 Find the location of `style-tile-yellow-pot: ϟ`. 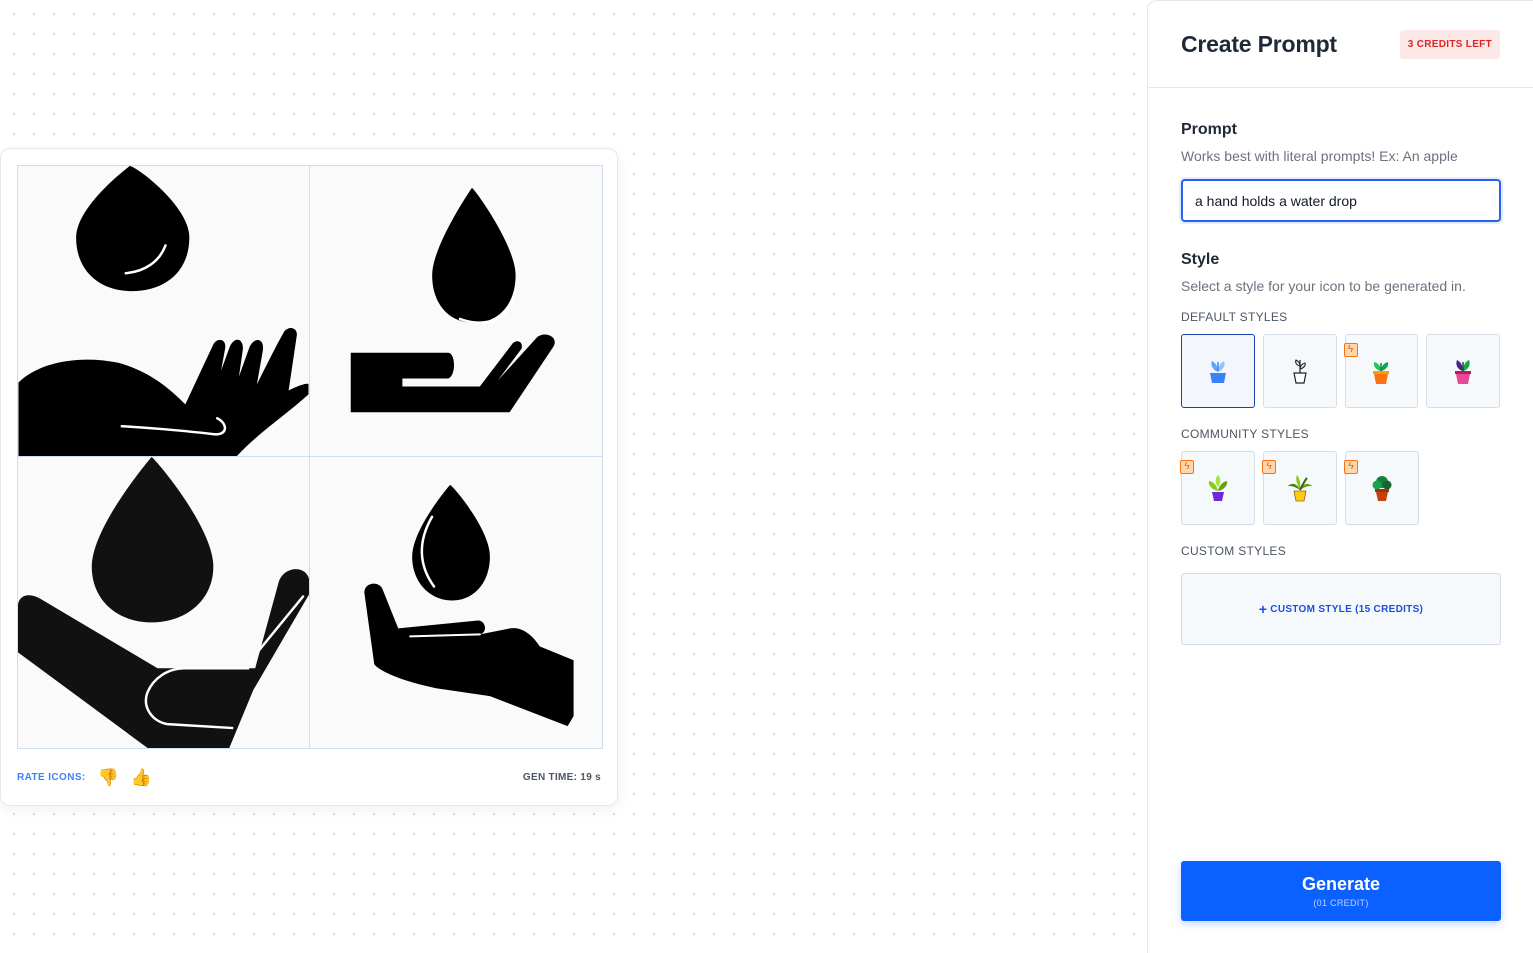

style-tile-yellow-pot: ϟ is located at coordinates (1299, 488).